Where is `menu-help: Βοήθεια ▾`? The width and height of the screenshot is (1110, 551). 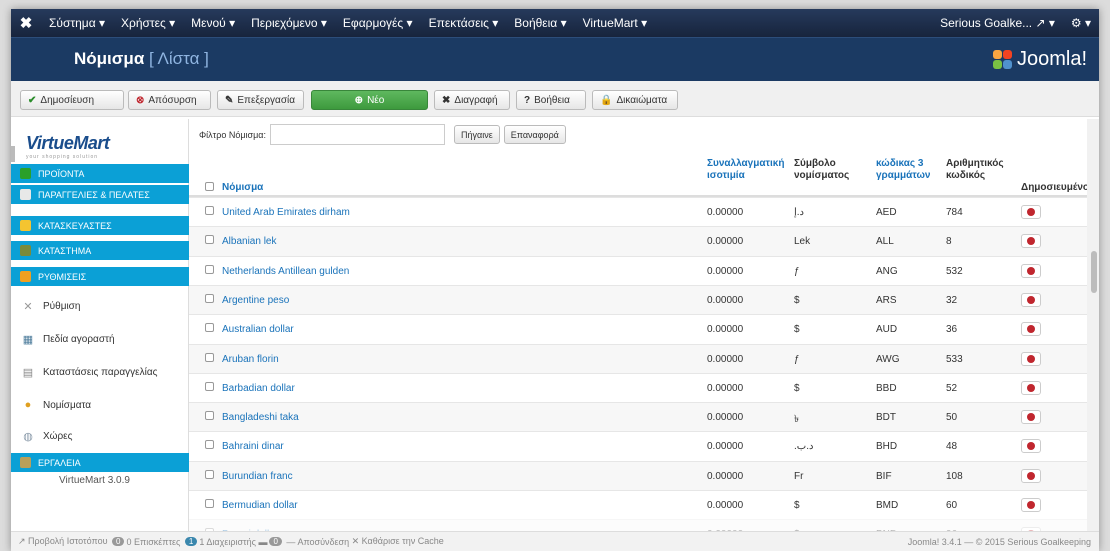
menu-help: Βοήθεια ▾ is located at coordinates (540, 23).